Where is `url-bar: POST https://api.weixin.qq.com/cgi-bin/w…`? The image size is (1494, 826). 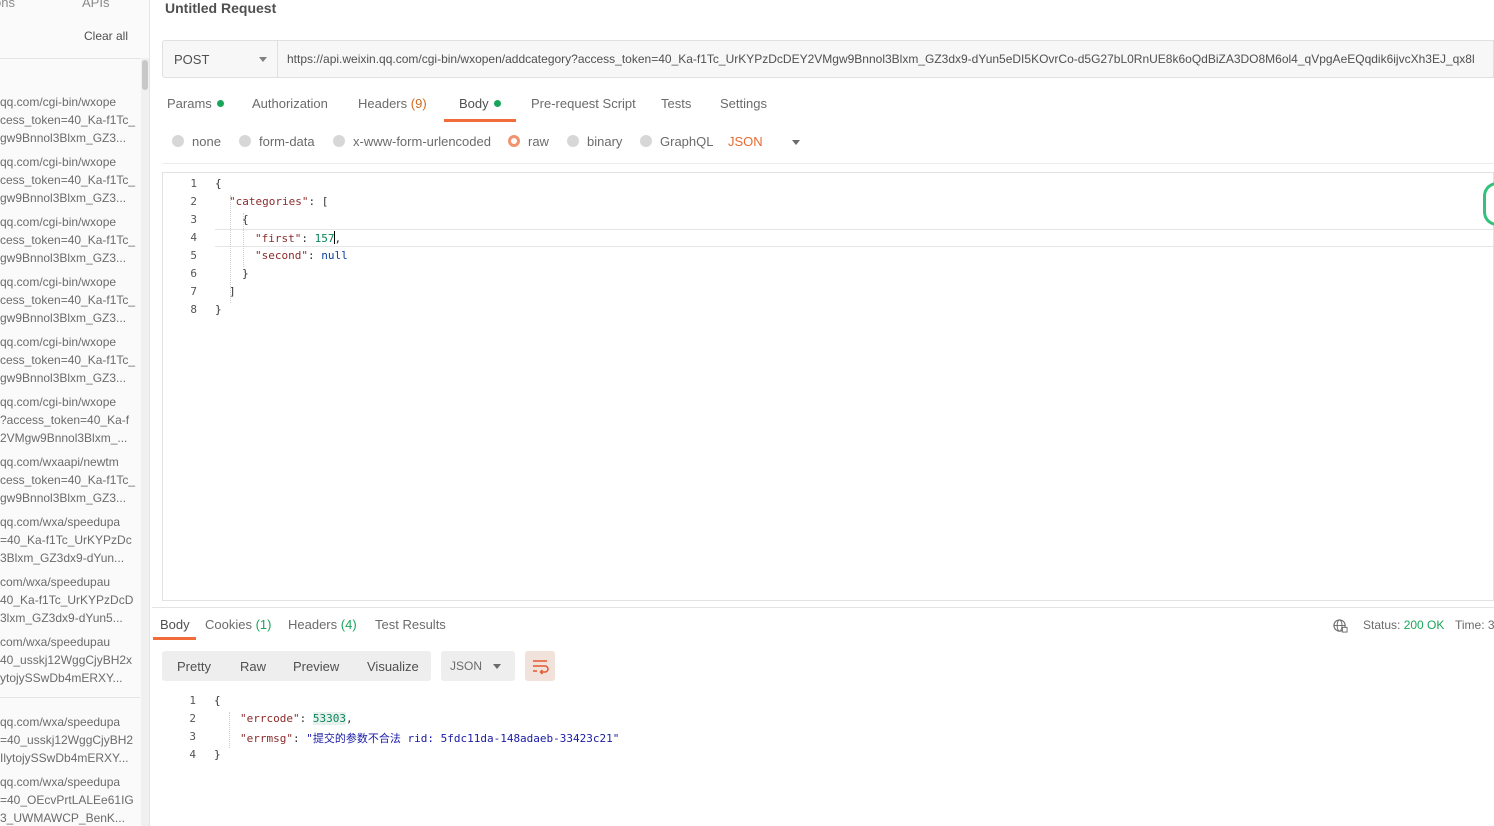
url-bar: POST https://api.weixin.qq.com/cgi-bin/w… is located at coordinates (828, 59).